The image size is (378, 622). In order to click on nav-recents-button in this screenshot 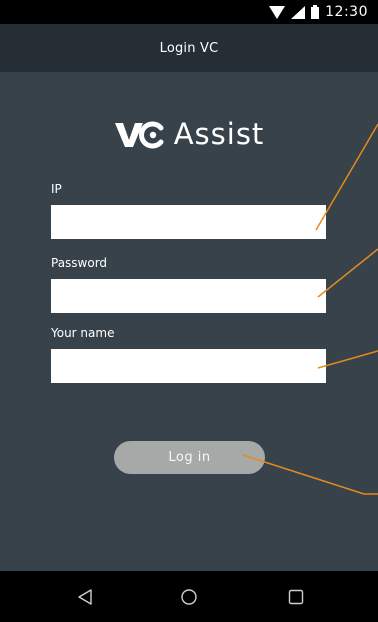, I will do `click(296, 597)`.